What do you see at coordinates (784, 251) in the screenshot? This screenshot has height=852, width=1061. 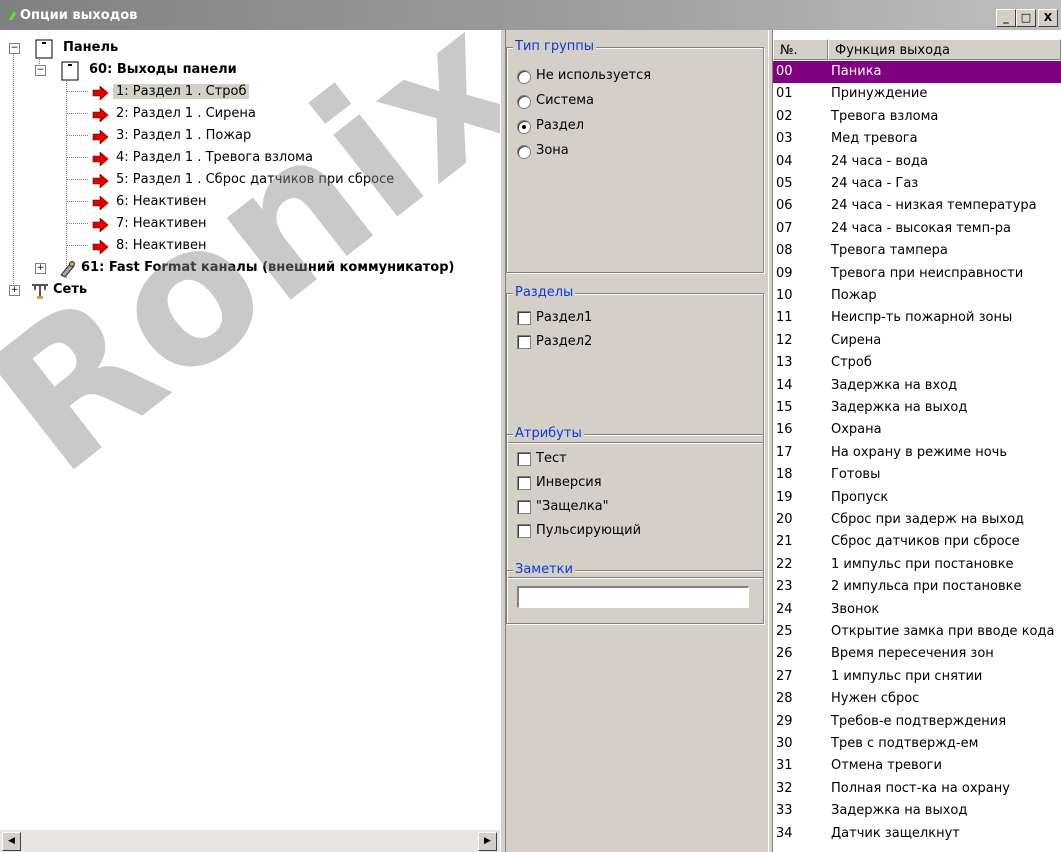 I see `function-number: 08` at bounding box center [784, 251].